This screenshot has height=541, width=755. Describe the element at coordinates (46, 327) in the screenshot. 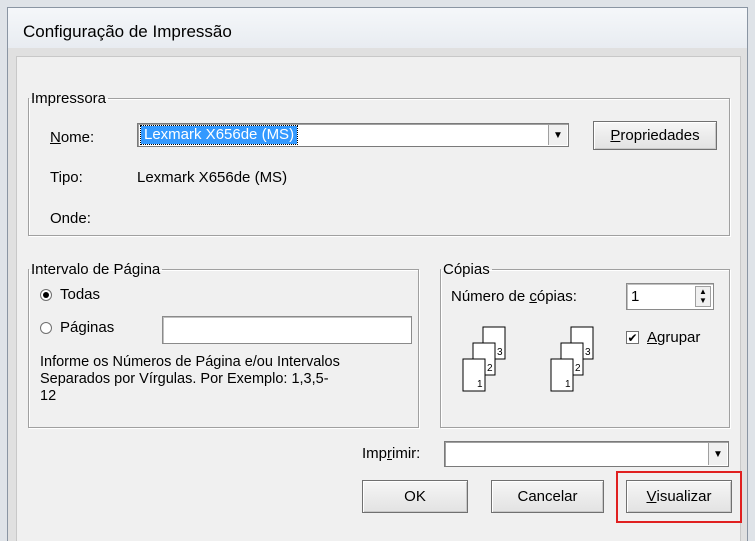

I see `radio-pages-button` at that location.